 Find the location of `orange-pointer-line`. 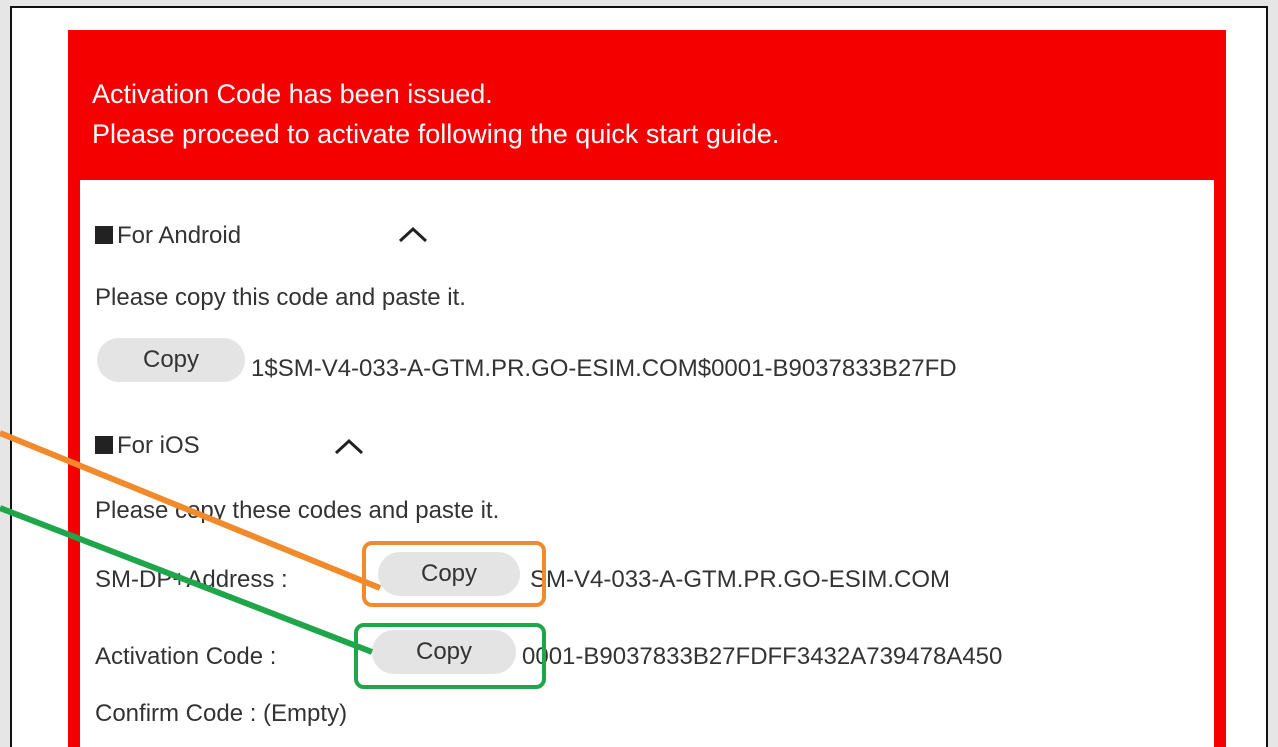

orange-pointer-line is located at coordinates (191, 510).